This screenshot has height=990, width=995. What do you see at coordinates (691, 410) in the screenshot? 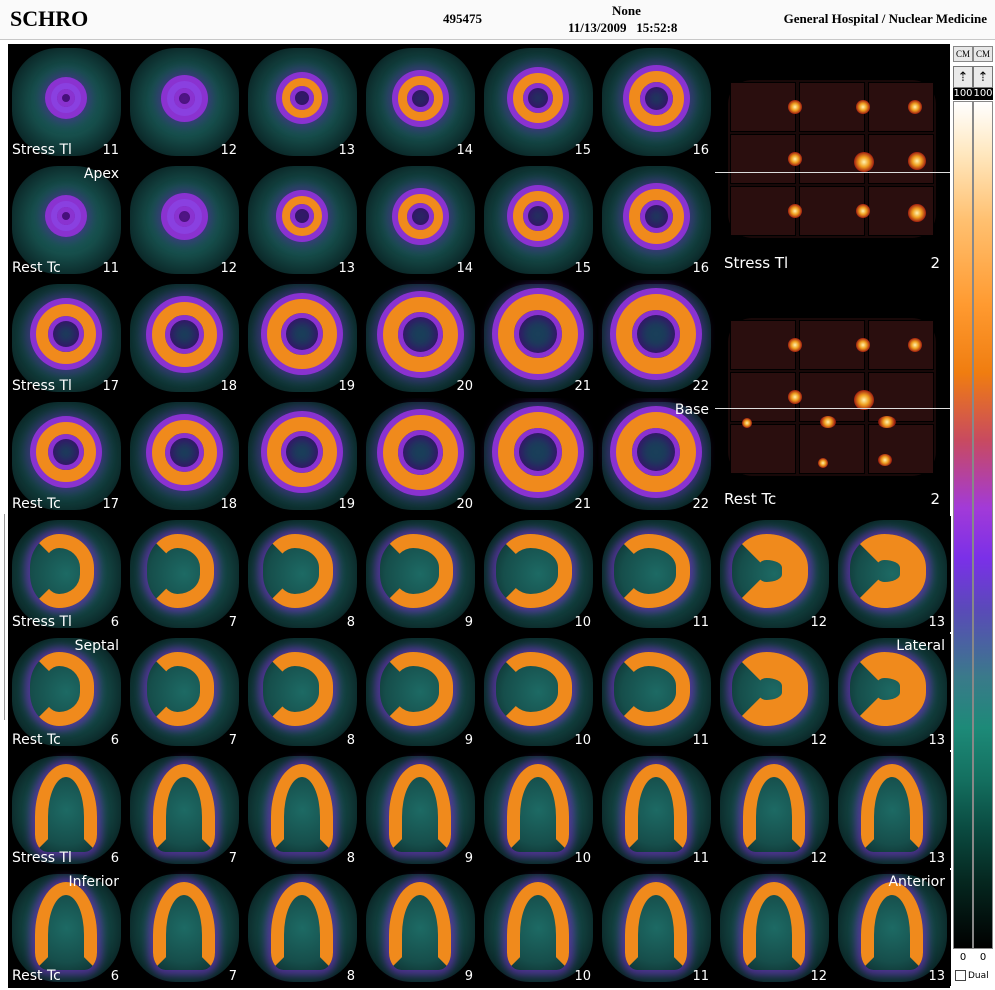
I see `orientation-label: Base` at bounding box center [691, 410].